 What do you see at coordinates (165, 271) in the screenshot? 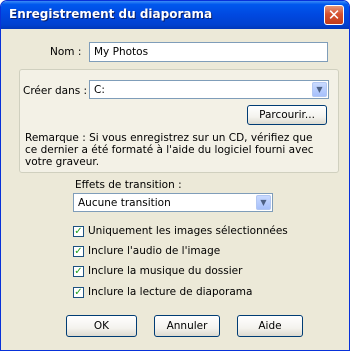
I see `checkbox-label: Inclure la musique du dossier` at bounding box center [165, 271].